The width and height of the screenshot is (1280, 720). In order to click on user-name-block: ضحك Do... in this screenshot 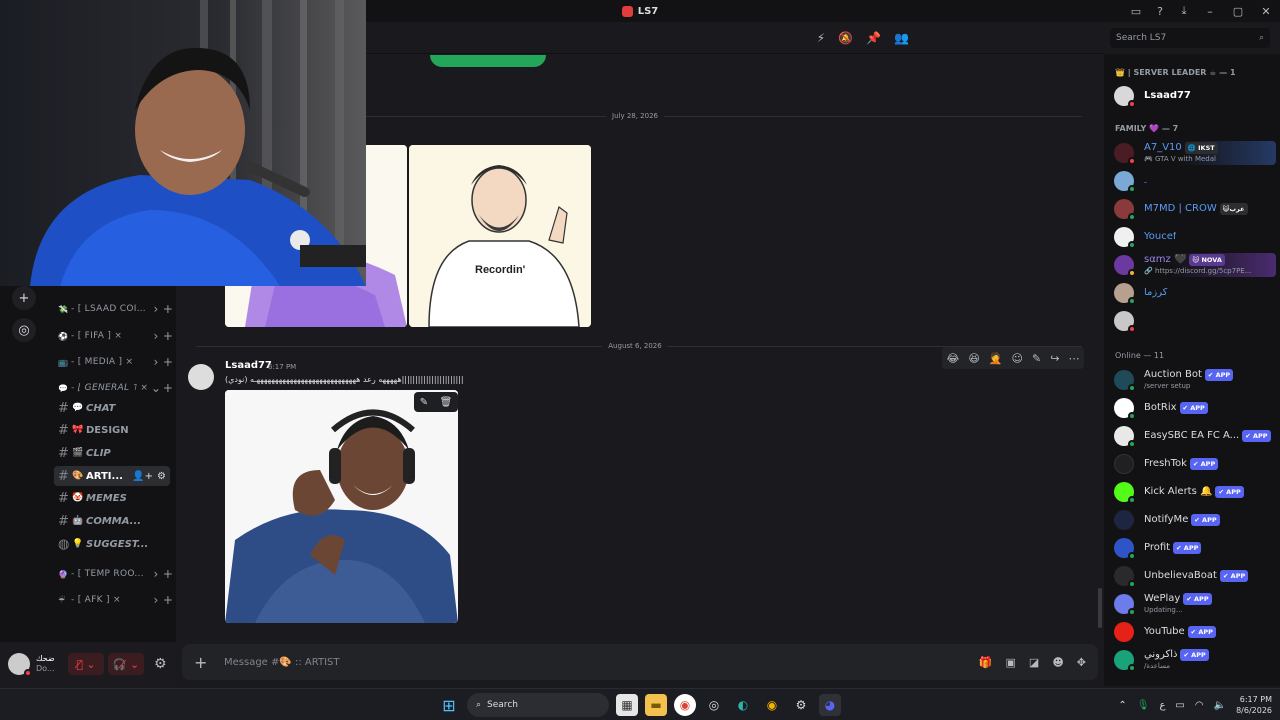, I will do `click(50, 664)`.